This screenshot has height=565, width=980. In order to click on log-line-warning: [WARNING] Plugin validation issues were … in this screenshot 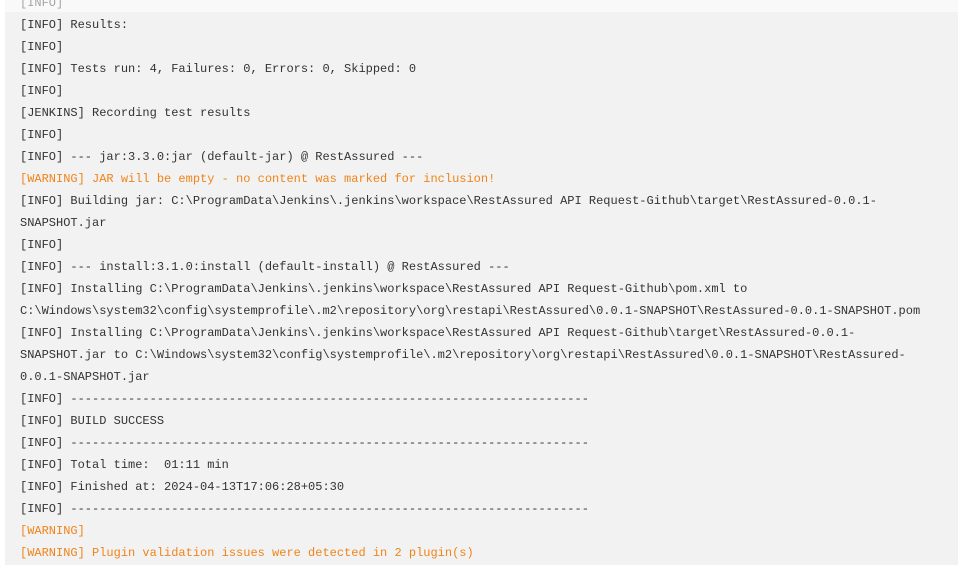, I will do `click(247, 553)`.